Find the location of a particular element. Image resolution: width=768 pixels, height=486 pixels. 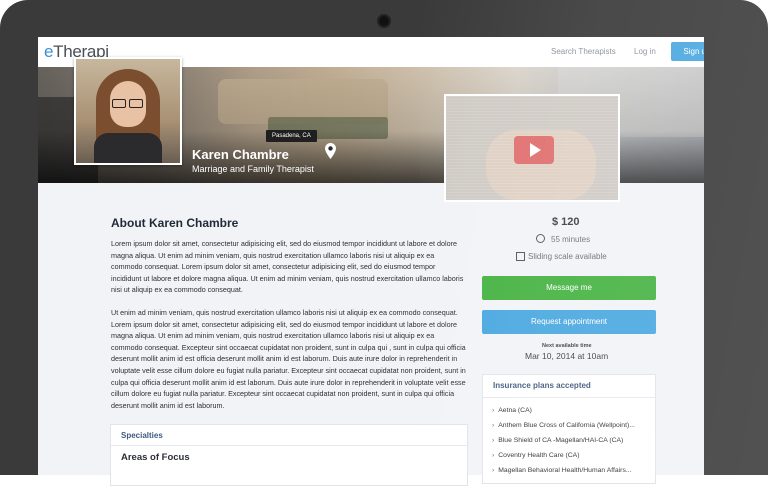

sliding-scale-text: Sliding scale available is located at coordinates (567, 256).